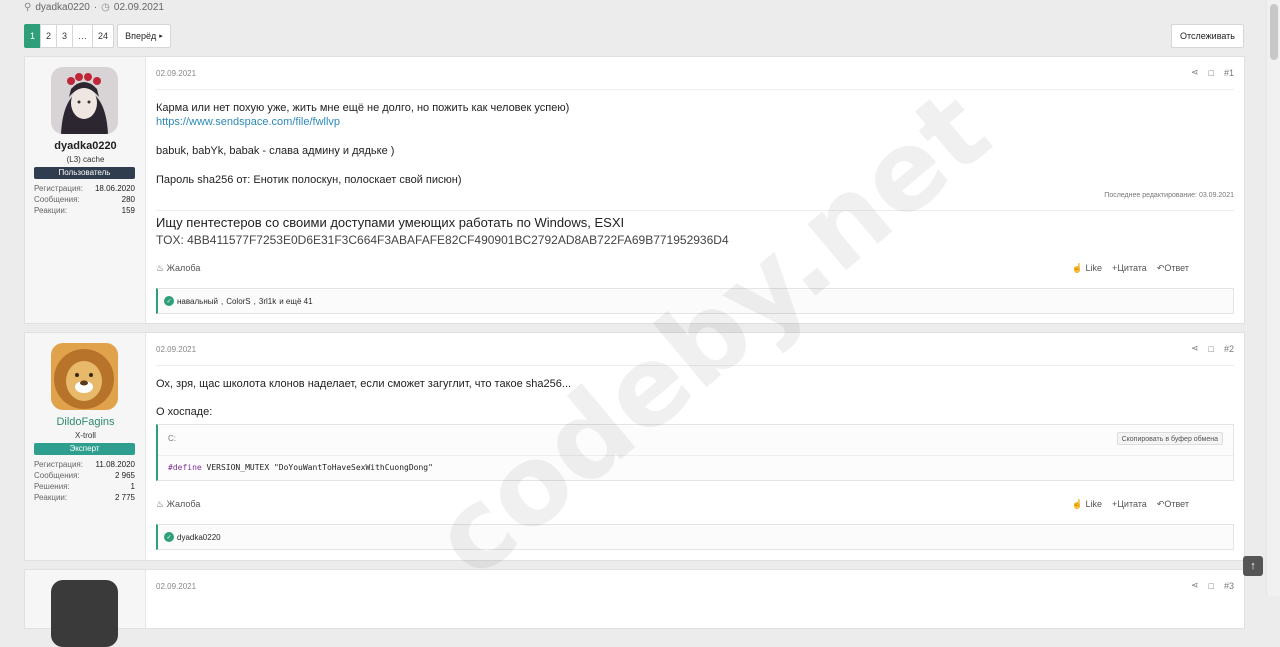  What do you see at coordinates (49, 36) in the screenshot?
I see `page-button-2: 2` at bounding box center [49, 36].